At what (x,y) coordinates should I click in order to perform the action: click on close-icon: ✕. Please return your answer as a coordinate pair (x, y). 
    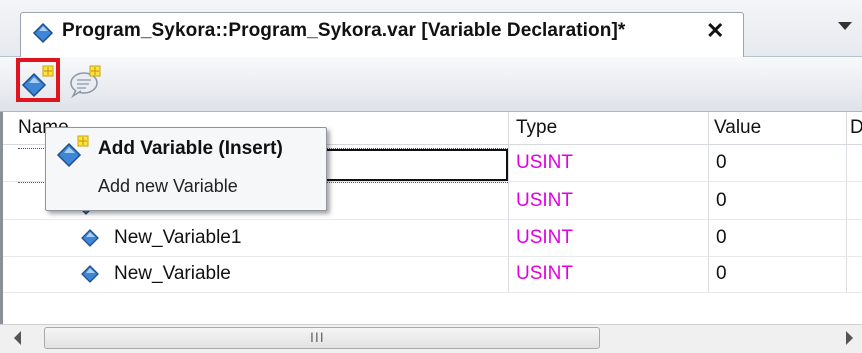
    Looking at the image, I should click on (715, 31).